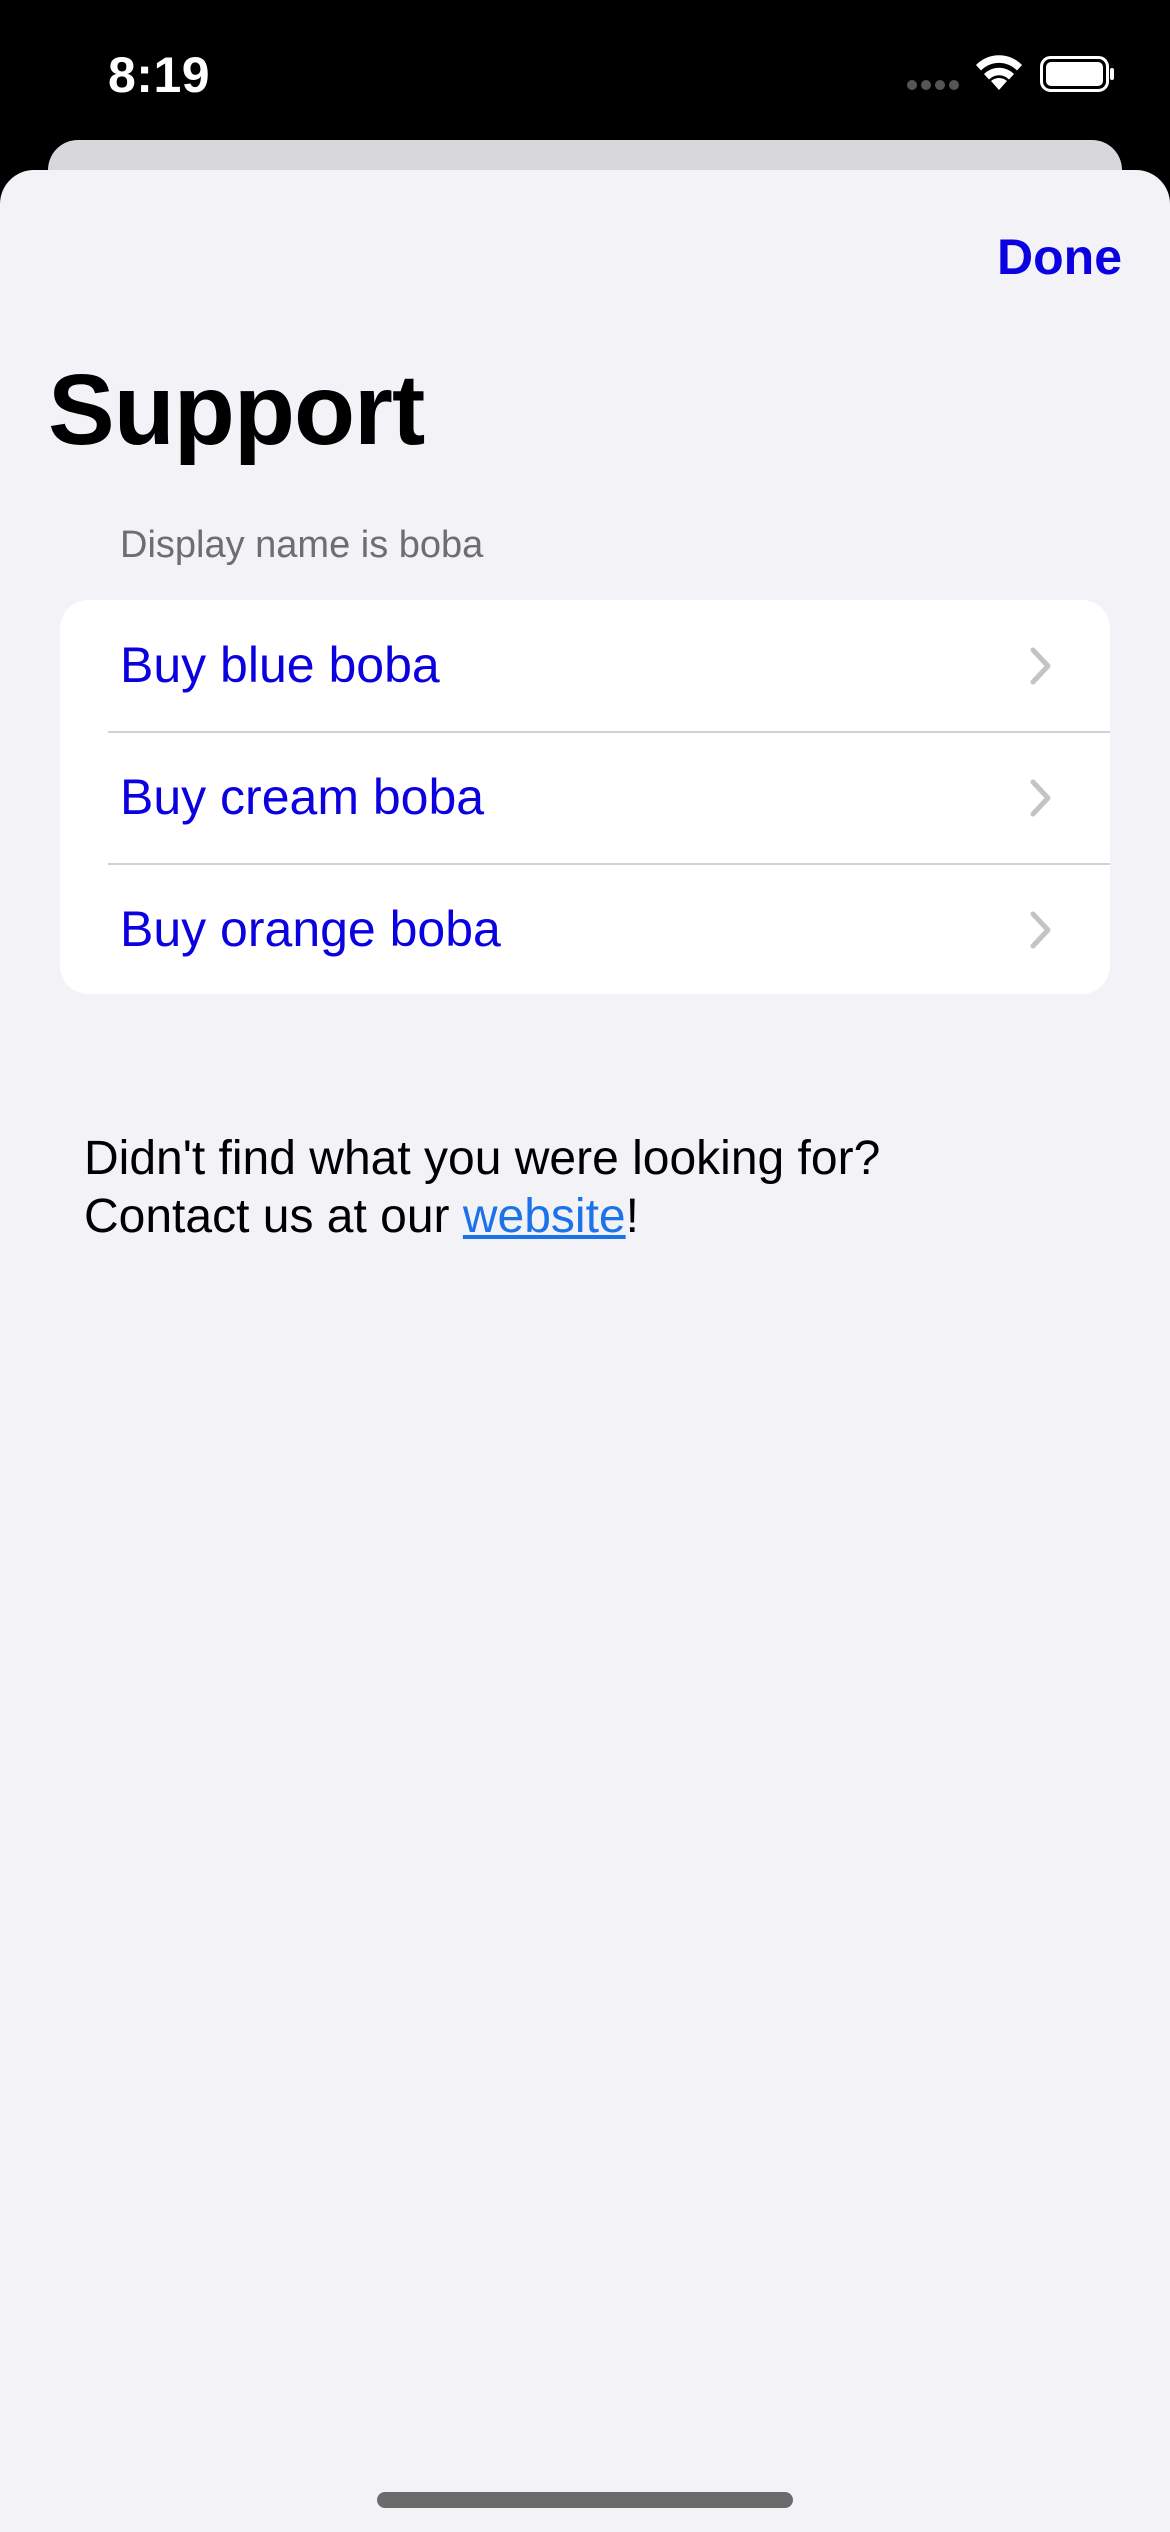  What do you see at coordinates (273, 1216) in the screenshot?
I see `footer-prefix: Contact us at our` at bounding box center [273, 1216].